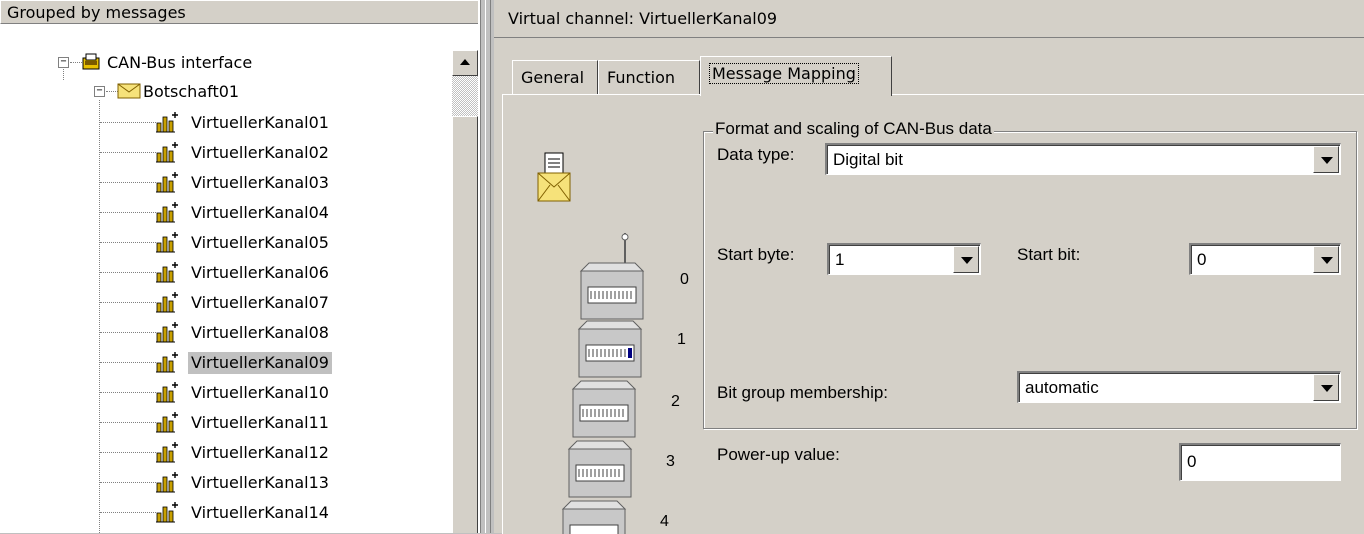  What do you see at coordinates (63, 62) in the screenshot?
I see `collapse-root-button: −` at bounding box center [63, 62].